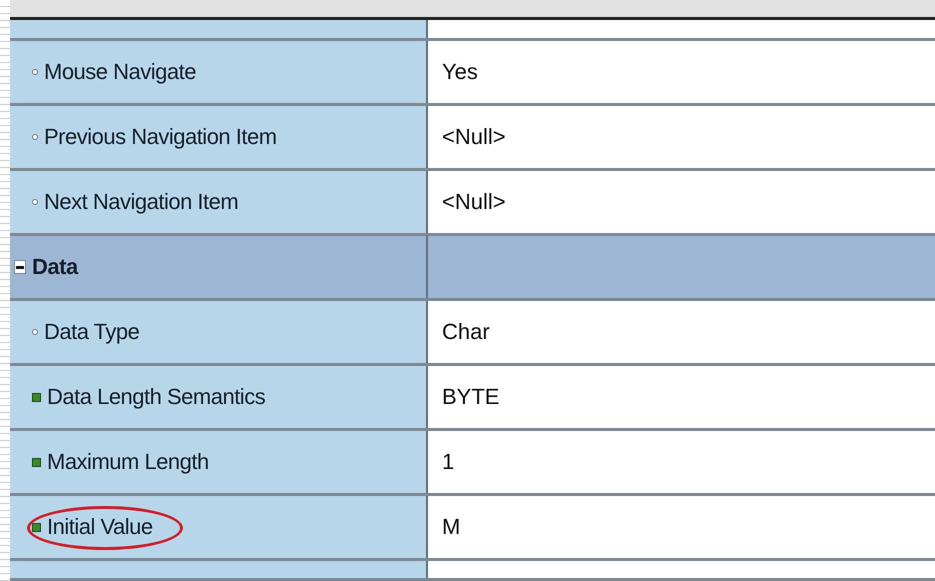 The height and width of the screenshot is (581, 935). Describe the element at coordinates (219, 72) in the screenshot. I see `property-name-cell: Mouse Navigate` at that location.